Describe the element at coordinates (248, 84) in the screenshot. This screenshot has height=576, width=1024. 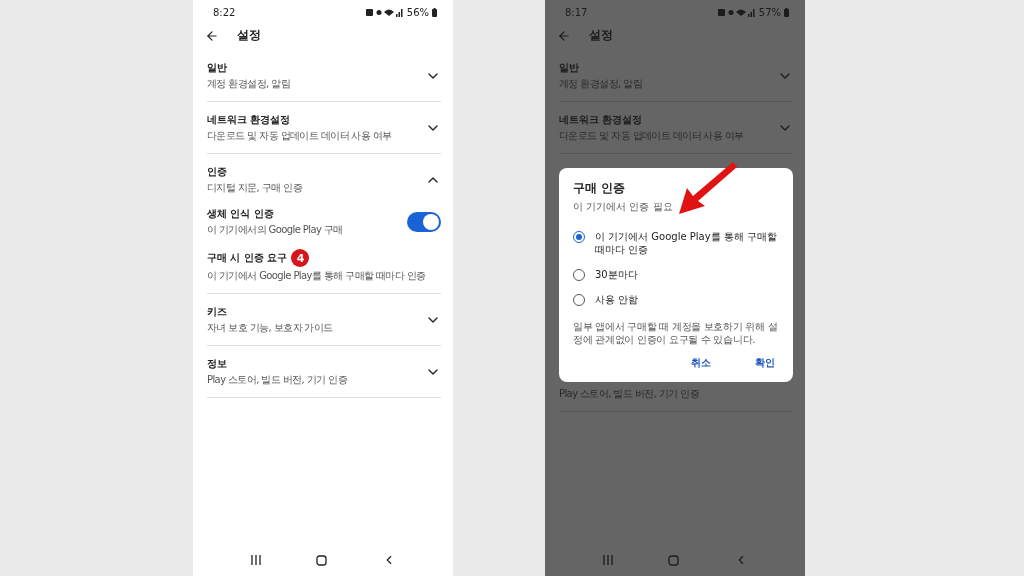
I see `section-subtitle: 계정 환경설정, 알림` at that location.